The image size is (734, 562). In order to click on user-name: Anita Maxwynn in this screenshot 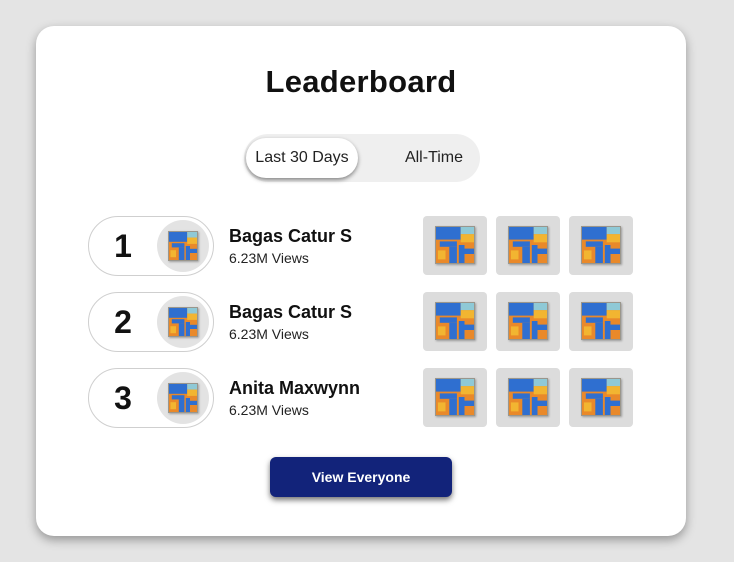, I will do `click(294, 388)`.